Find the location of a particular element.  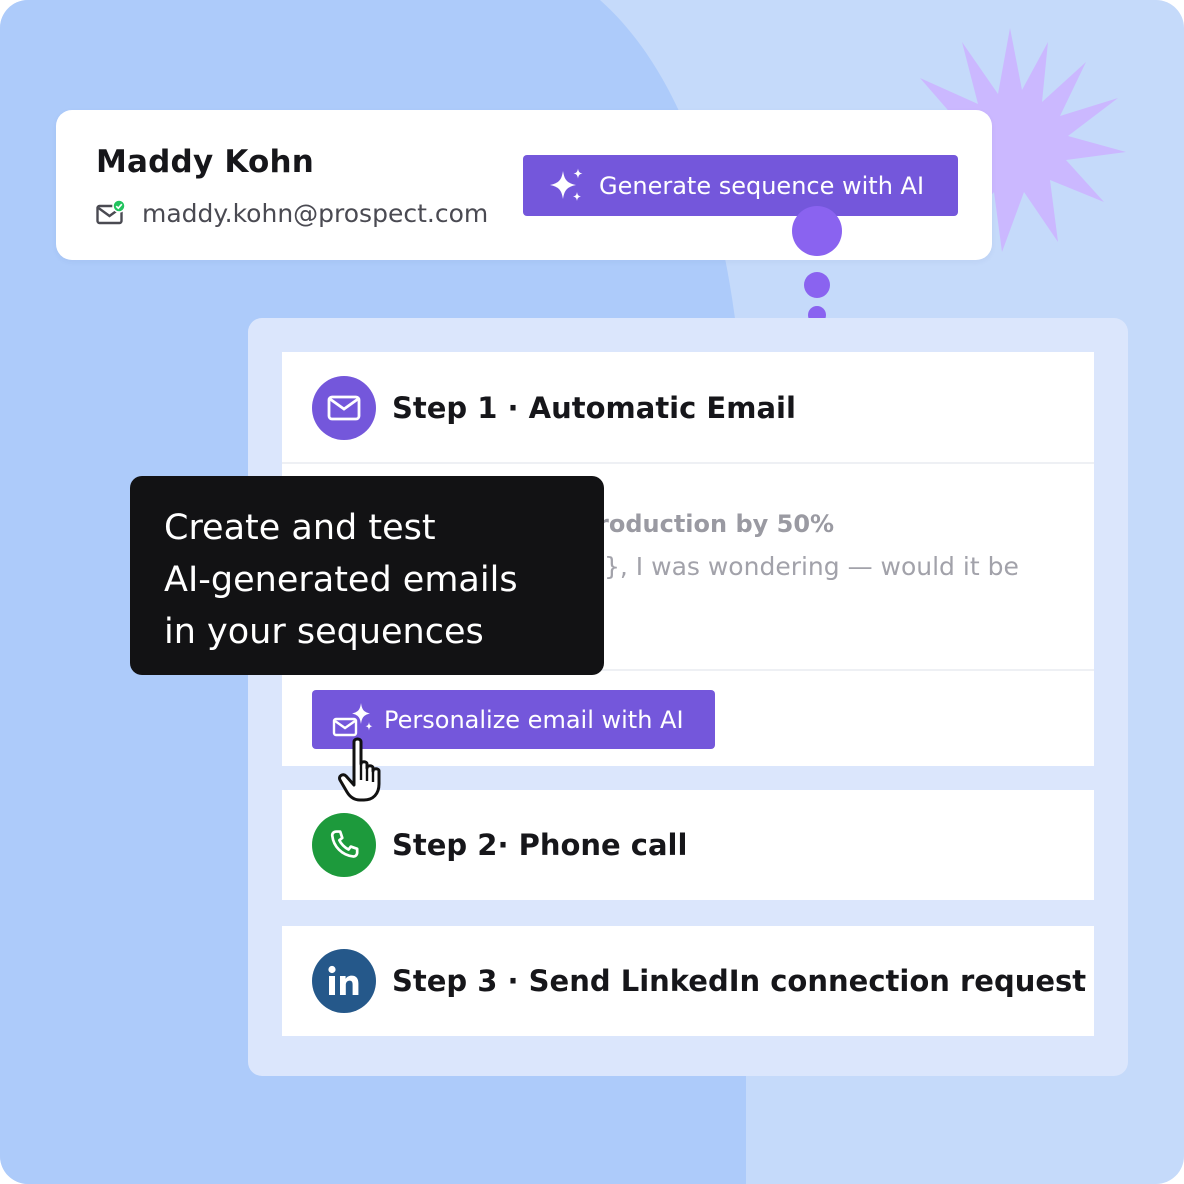

generate-sequence-button: Generate sequence with AI is located at coordinates (740, 185).